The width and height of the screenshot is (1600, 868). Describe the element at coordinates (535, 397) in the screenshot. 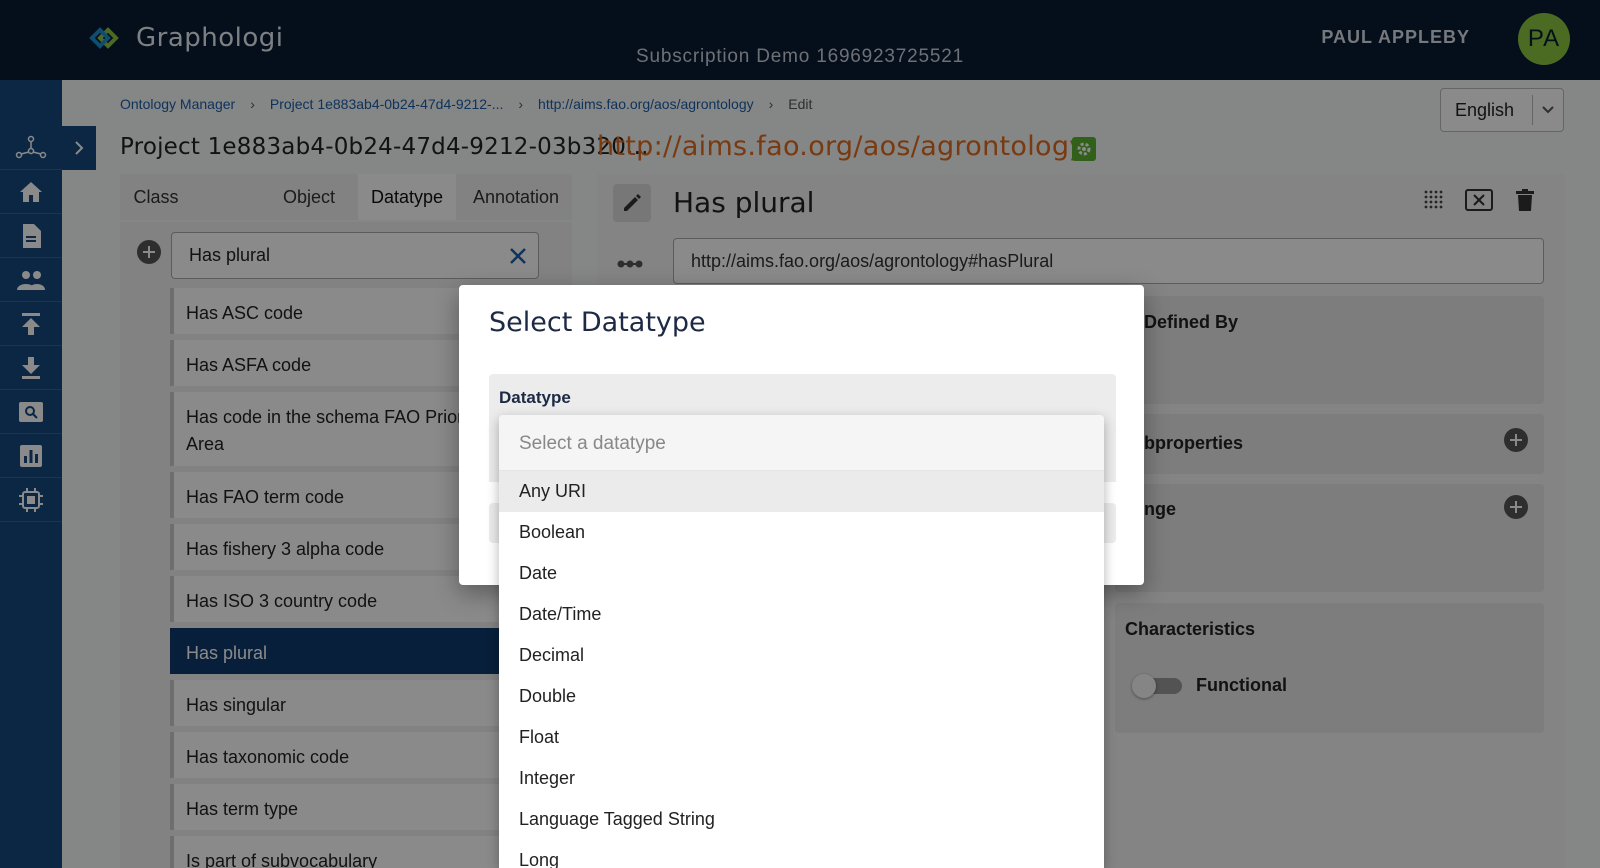

I see `datatype-field-label: Datatype` at that location.